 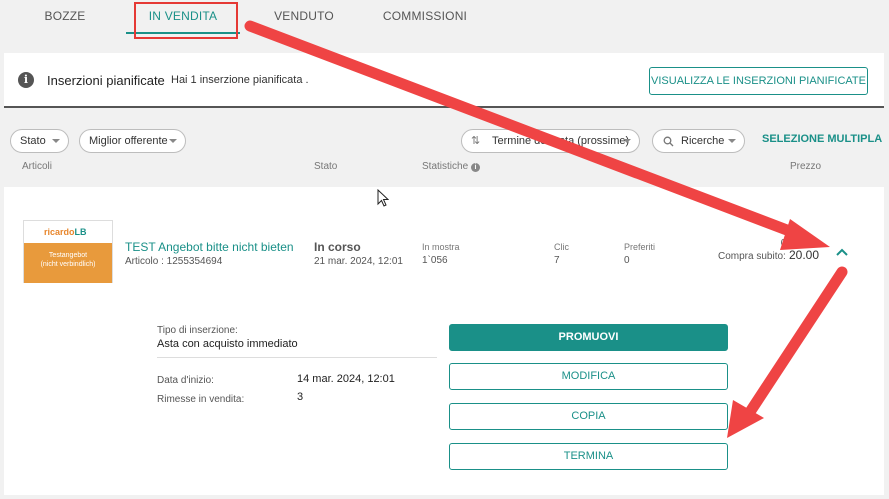 I want to click on listing-type-label: Tipo di inserzione:, so click(x=197, y=330).